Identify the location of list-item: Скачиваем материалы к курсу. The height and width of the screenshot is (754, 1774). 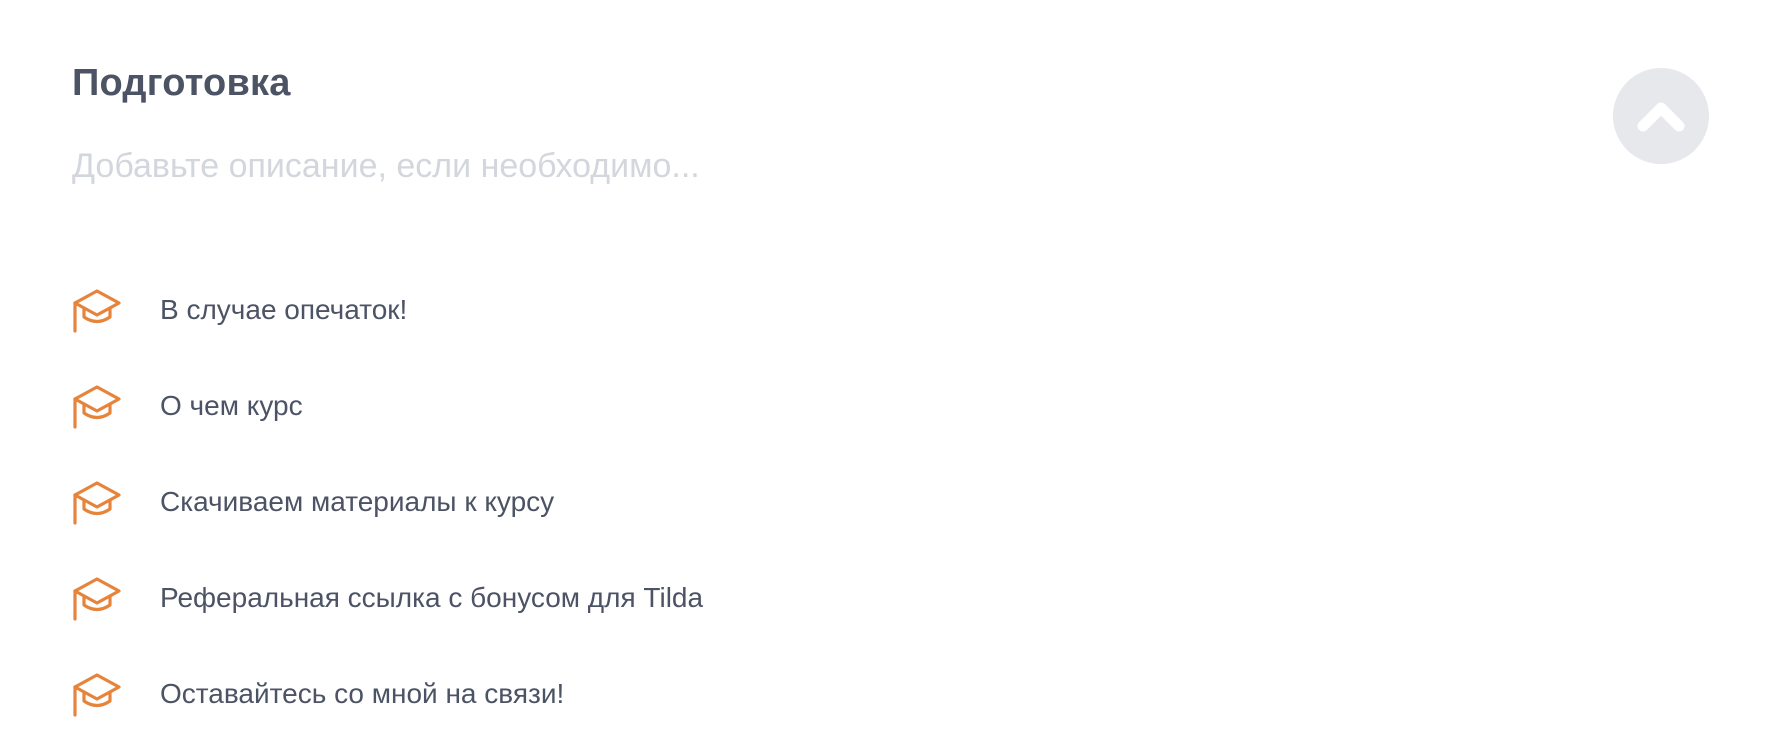
(387, 502).